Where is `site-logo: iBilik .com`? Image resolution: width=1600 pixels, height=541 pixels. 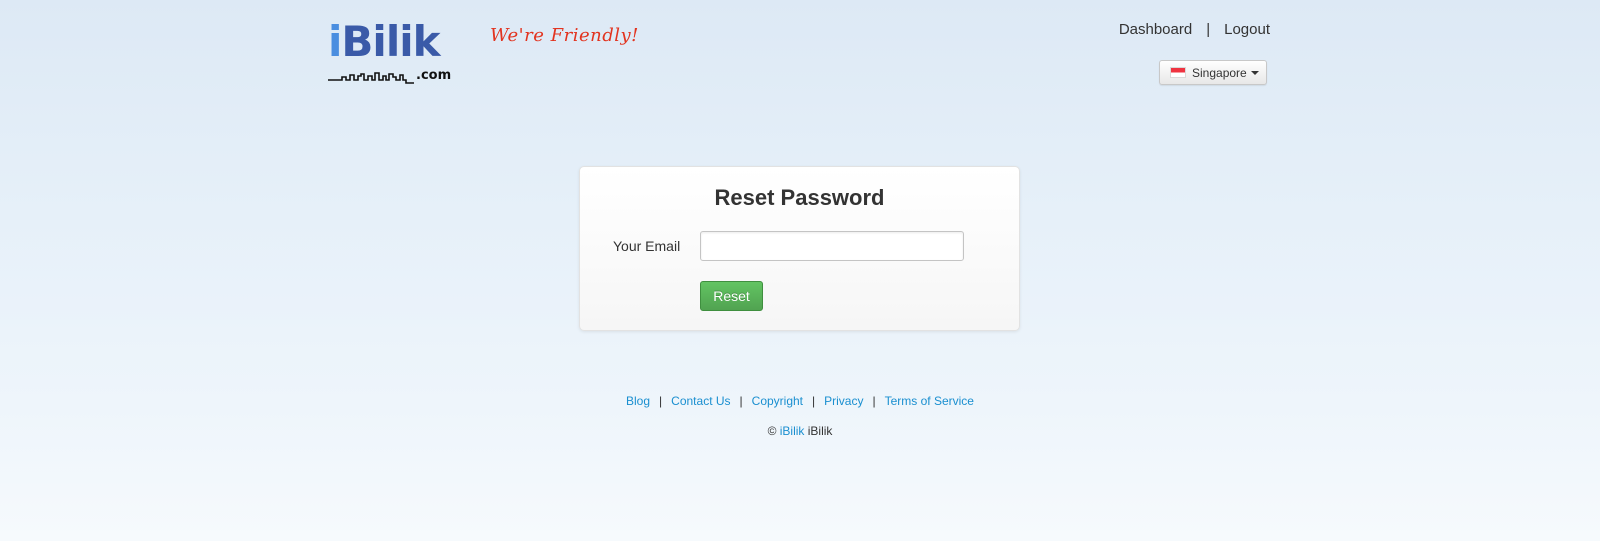 site-logo: iBilik .com is located at coordinates (390, 53).